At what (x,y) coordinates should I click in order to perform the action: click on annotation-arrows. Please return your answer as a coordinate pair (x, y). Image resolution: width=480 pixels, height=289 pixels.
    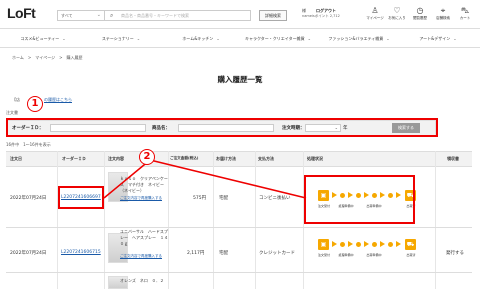
    Looking at the image, I should click on (205, 179).